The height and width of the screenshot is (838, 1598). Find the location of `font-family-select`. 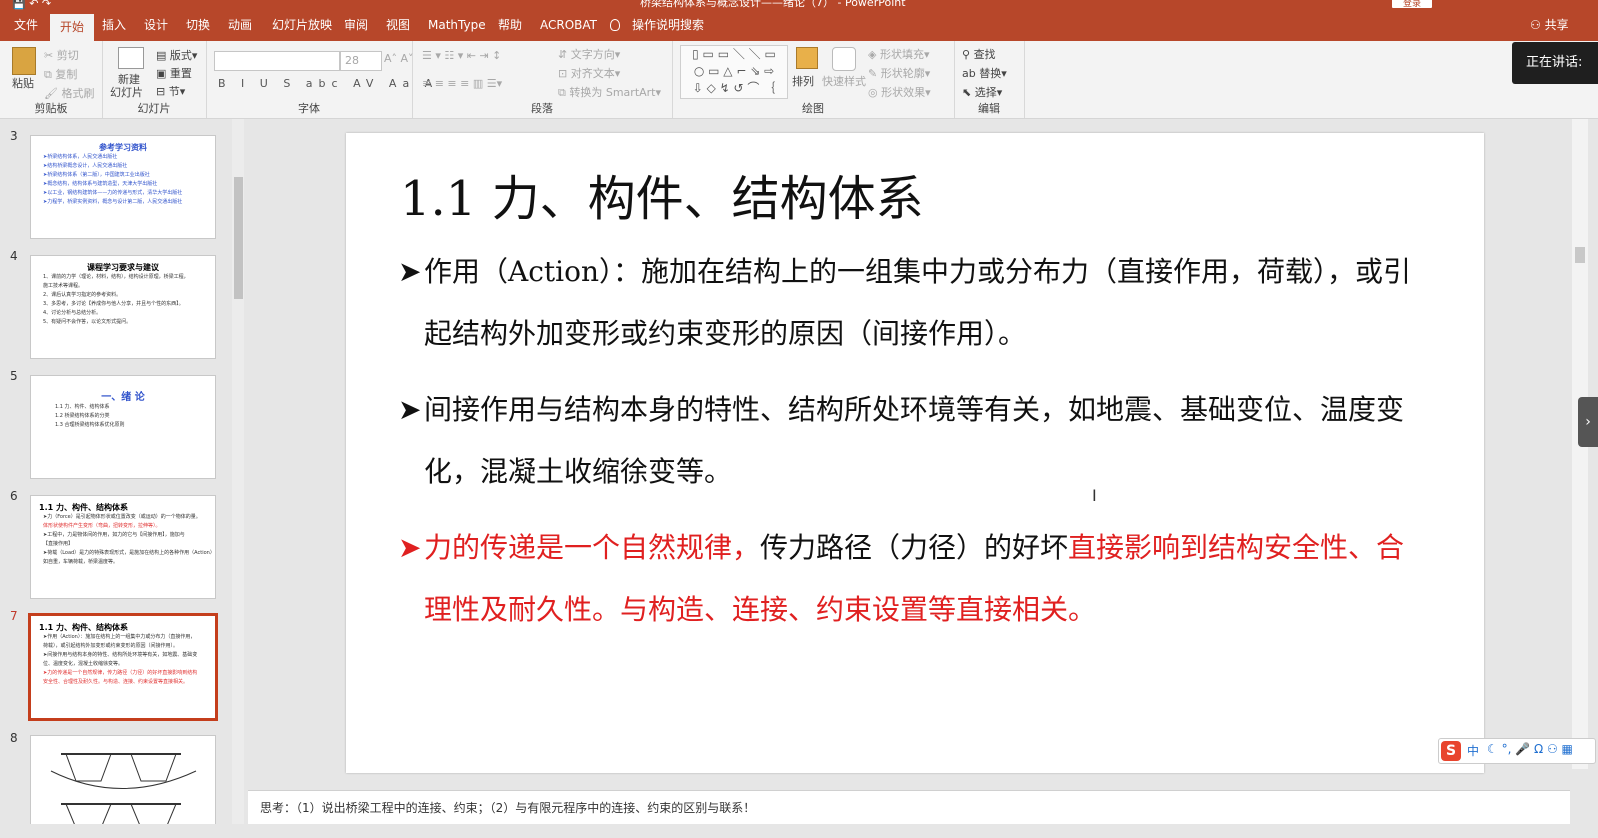

font-family-select is located at coordinates (277, 61).